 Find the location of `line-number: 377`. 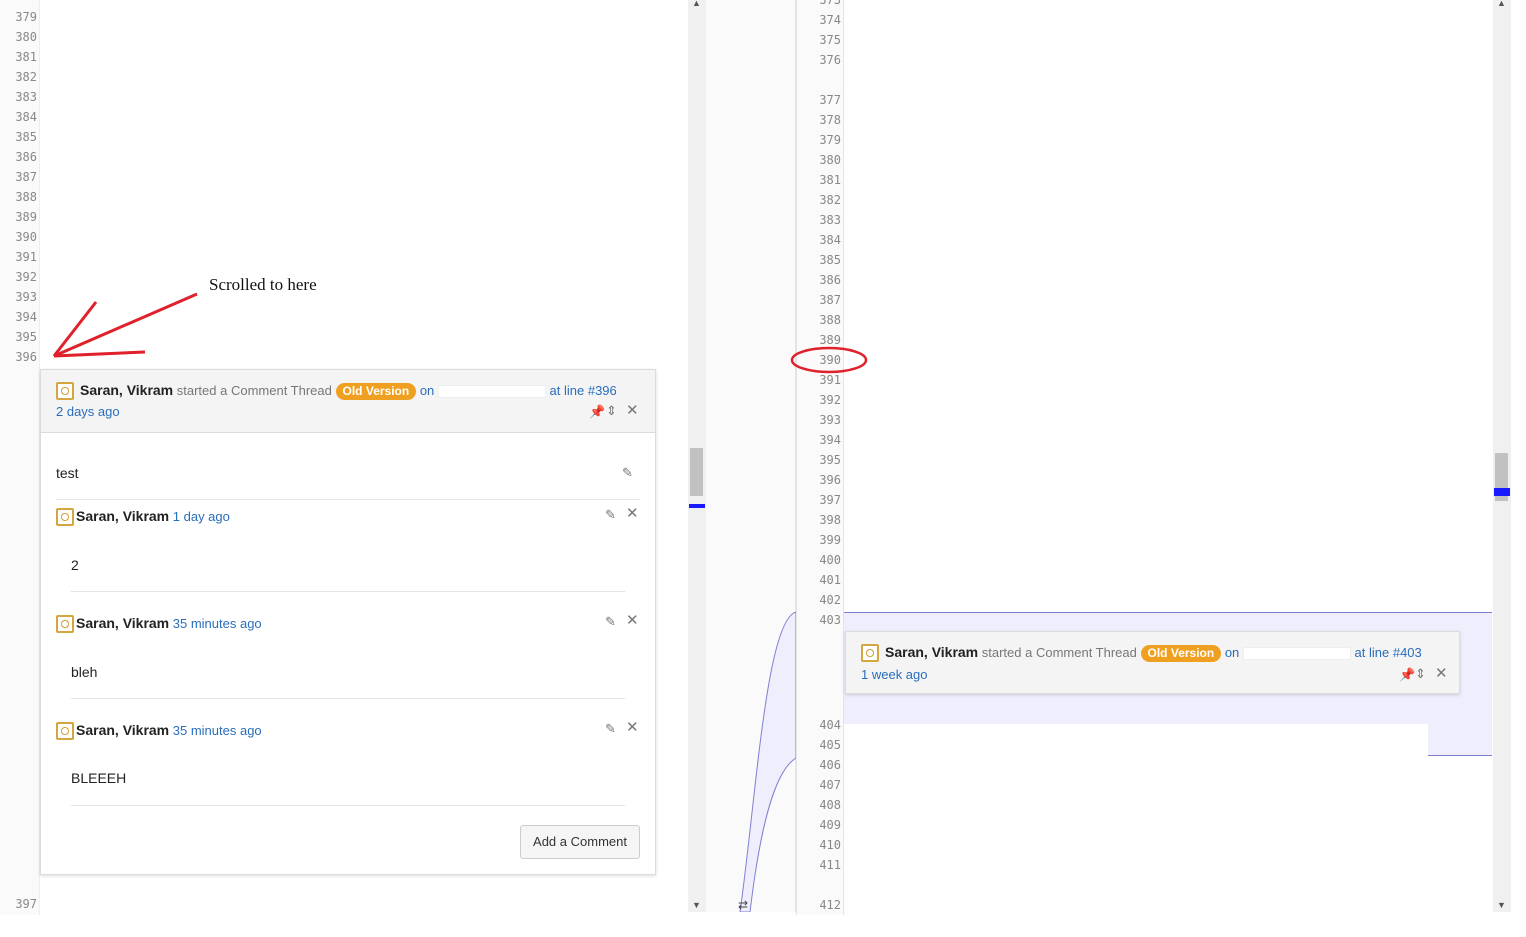

line-number: 377 is located at coordinates (830, 100).